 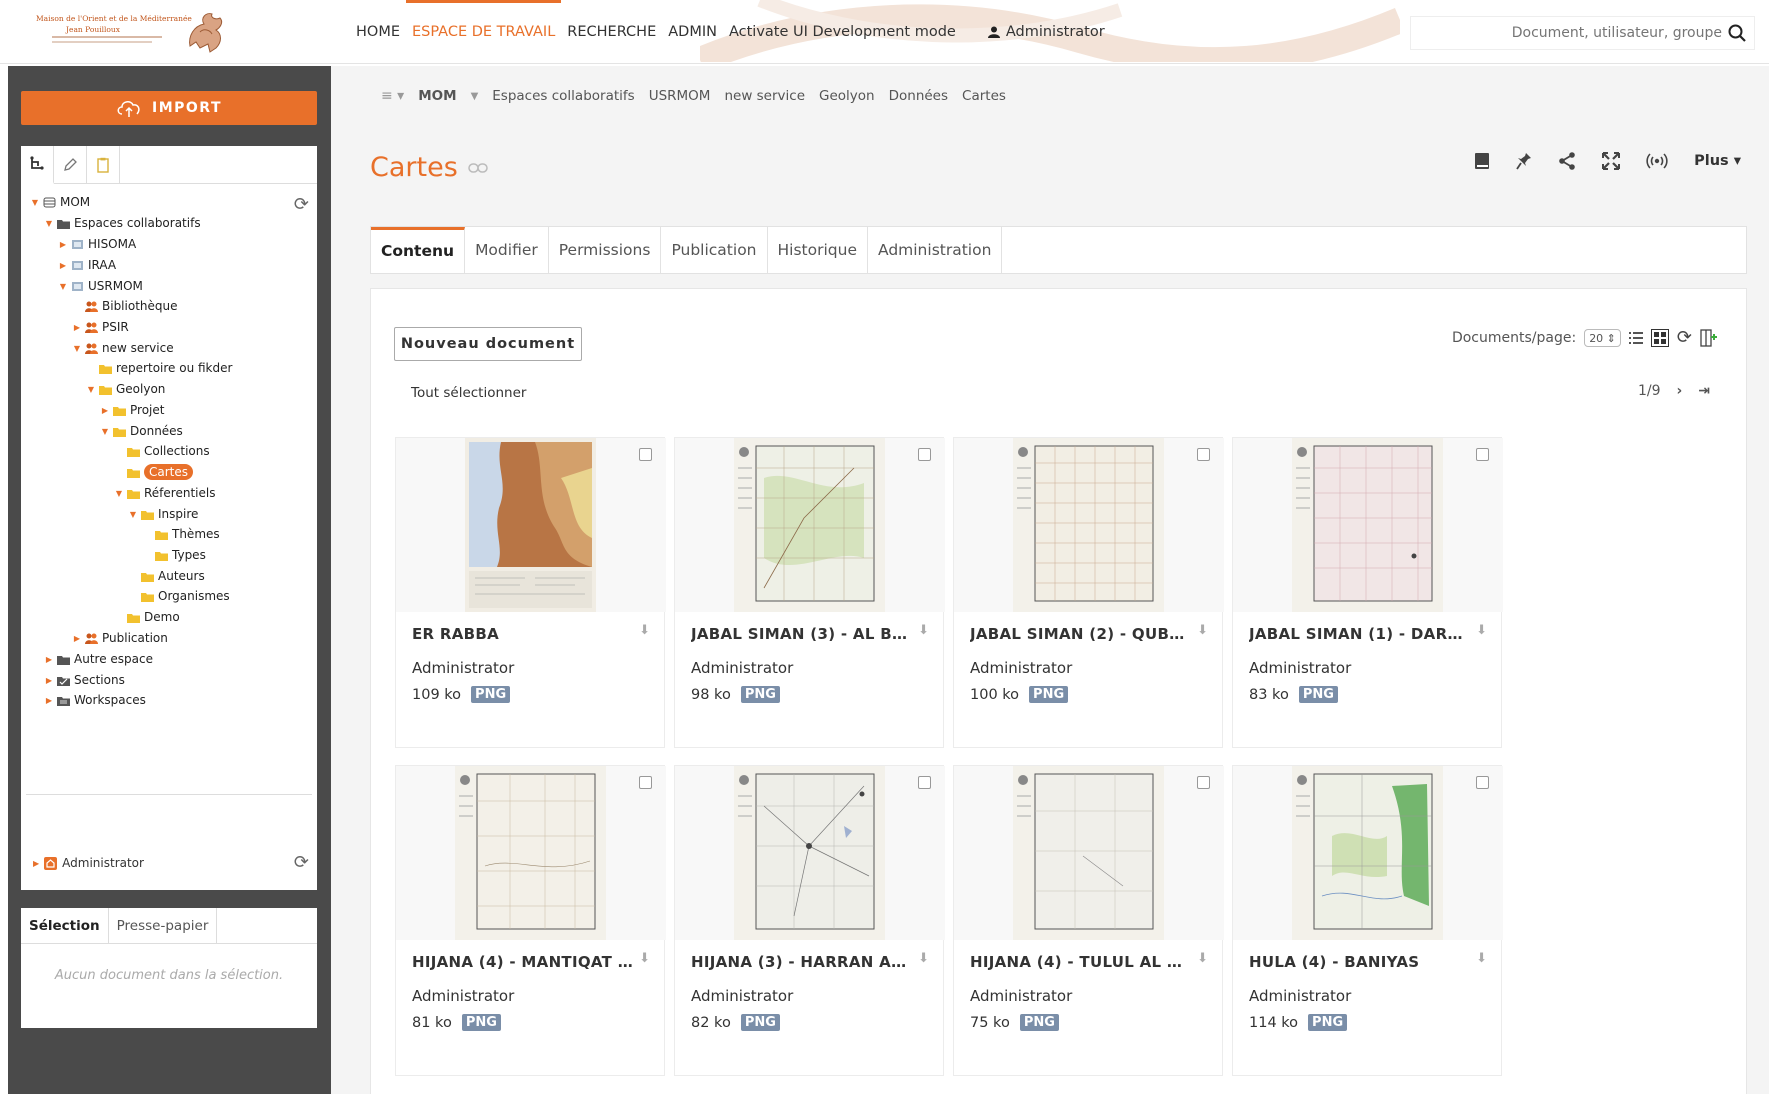 I want to click on pin-icon, so click(x=1524, y=161).